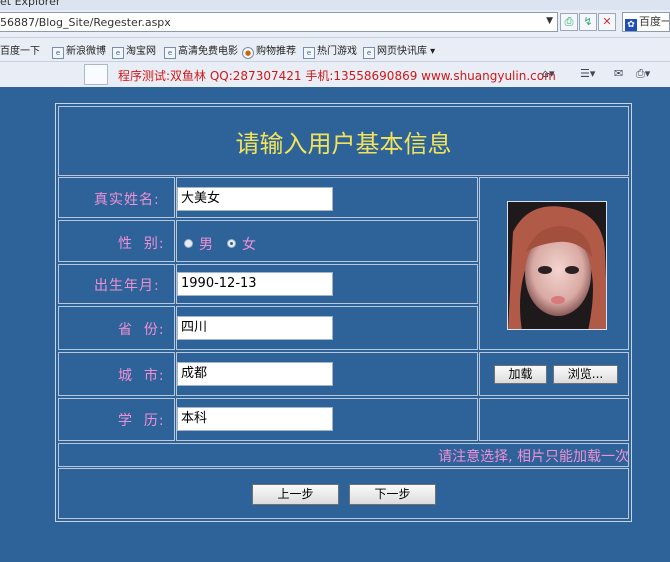 Image resolution: width=670 pixels, height=562 pixels. What do you see at coordinates (607, 22) in the screenshot?
I see `stop-icon: ✕` at bounding box center [607, 22].